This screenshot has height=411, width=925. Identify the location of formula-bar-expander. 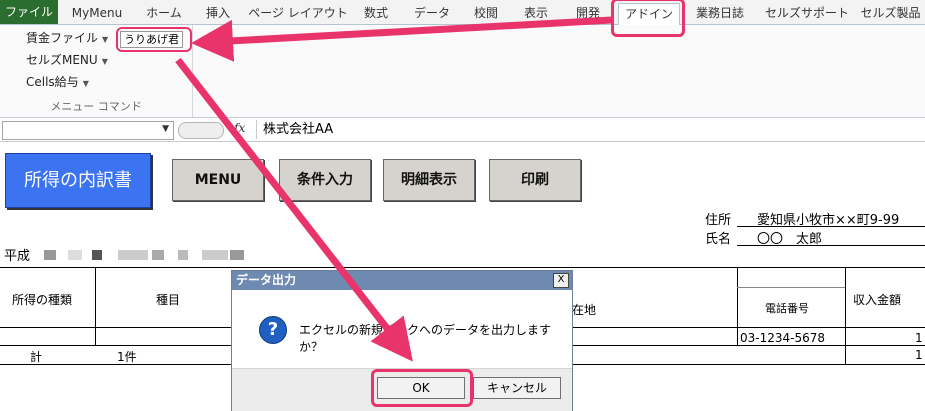
(201, 130).